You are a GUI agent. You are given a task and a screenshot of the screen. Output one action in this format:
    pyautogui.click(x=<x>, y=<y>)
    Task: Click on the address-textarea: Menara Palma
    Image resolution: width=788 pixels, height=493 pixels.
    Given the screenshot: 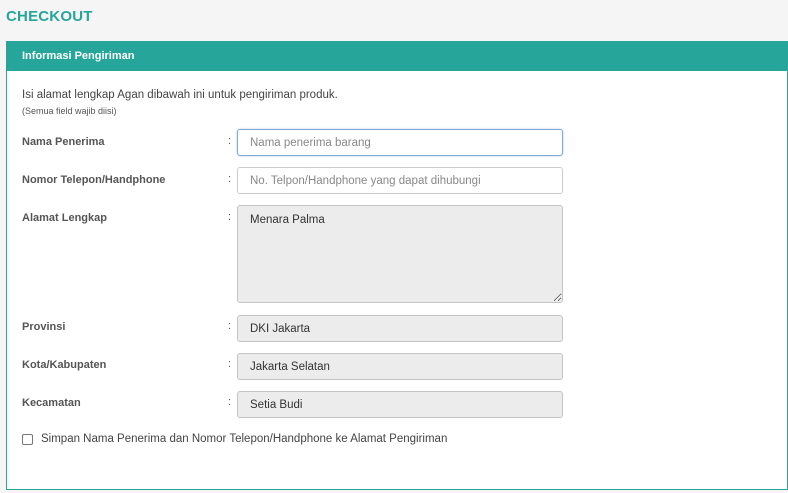 What is the action you would take?
    pyautogui.click(x=400, y=254)
    